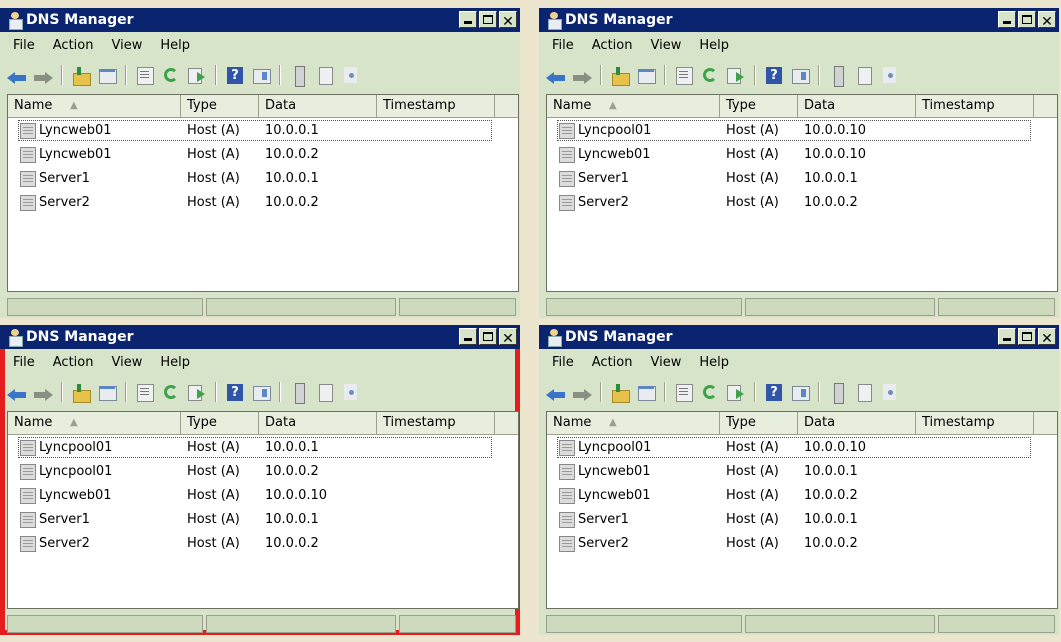  What do you see at coordinates (263, 472) in the screenshot?
I see `table-row: Lyncpool01 Host (A) 10.0.0.2` at bounding box center [263, 472].